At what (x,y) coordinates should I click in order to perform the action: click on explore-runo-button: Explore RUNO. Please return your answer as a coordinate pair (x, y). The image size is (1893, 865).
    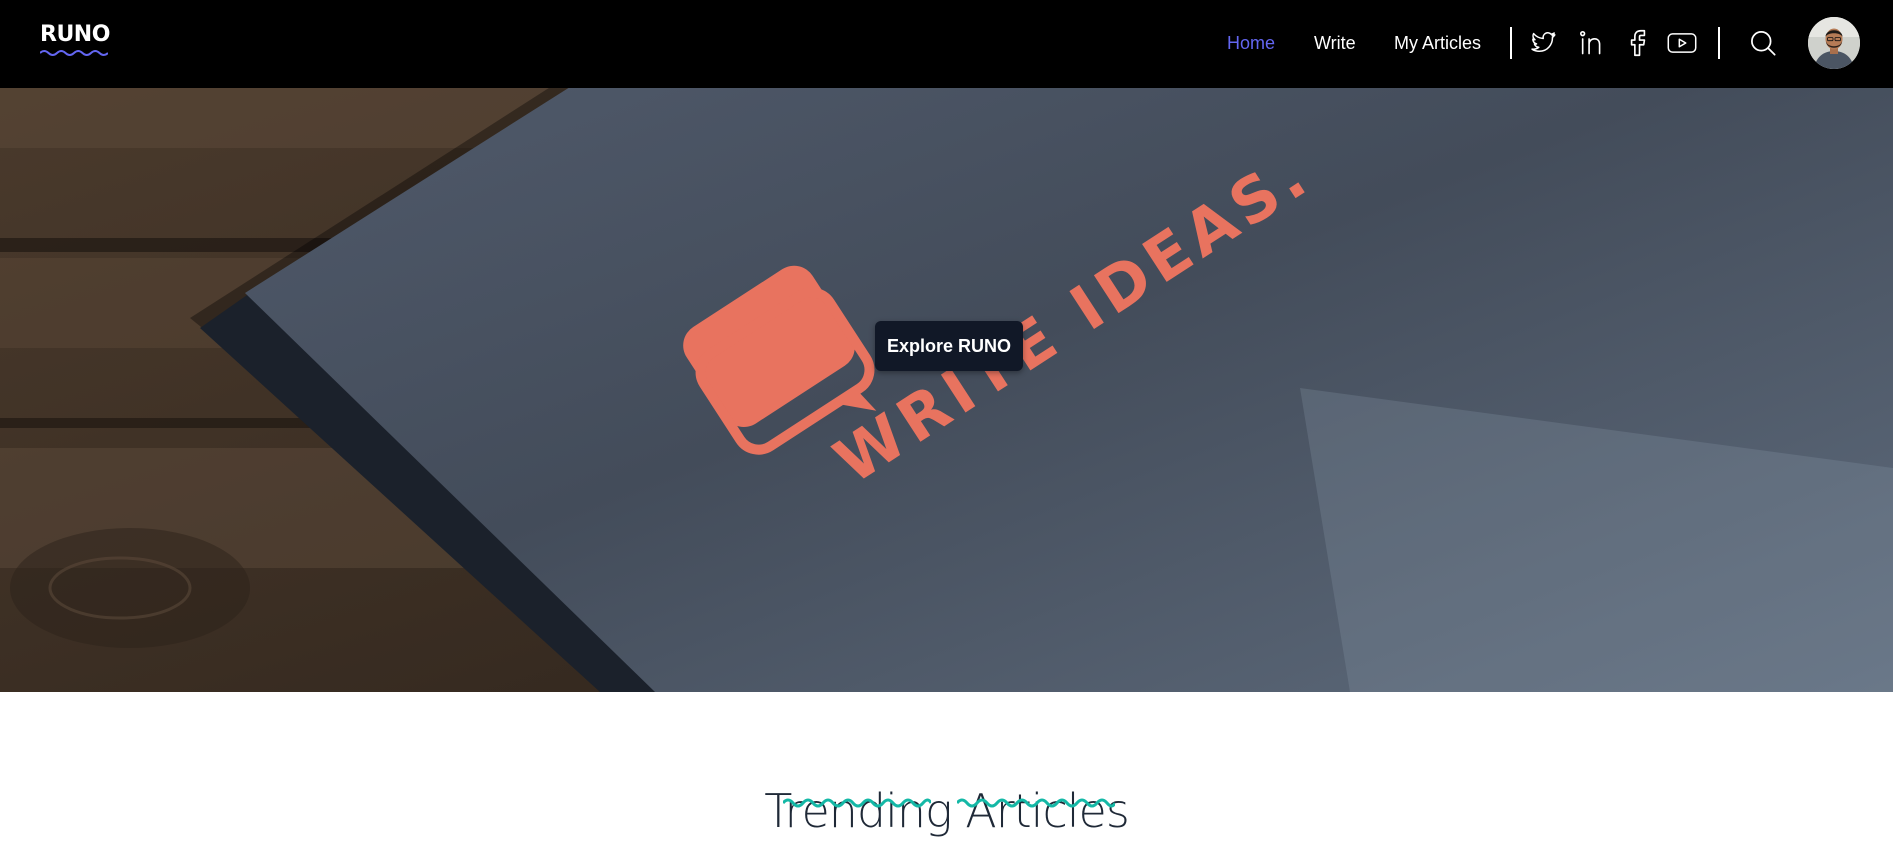
    Looking at the image, I should click on (949, 346).